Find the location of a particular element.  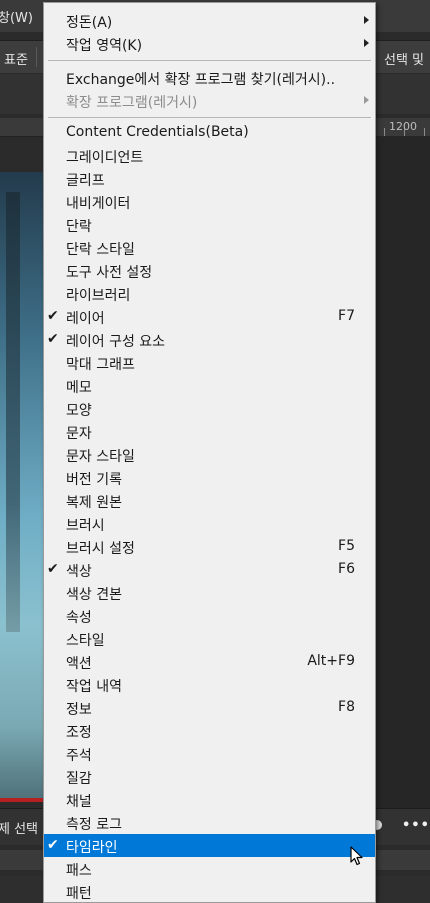

menu-item-label: 브러시 설정 is located at coordinates (100, 549).